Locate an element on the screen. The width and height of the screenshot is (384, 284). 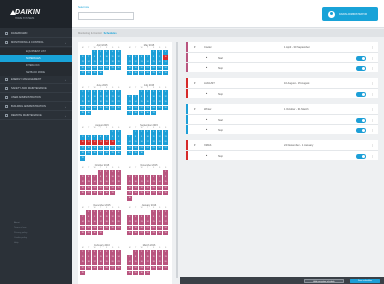
day-cell: 18 is located at coordinates (153, 262).